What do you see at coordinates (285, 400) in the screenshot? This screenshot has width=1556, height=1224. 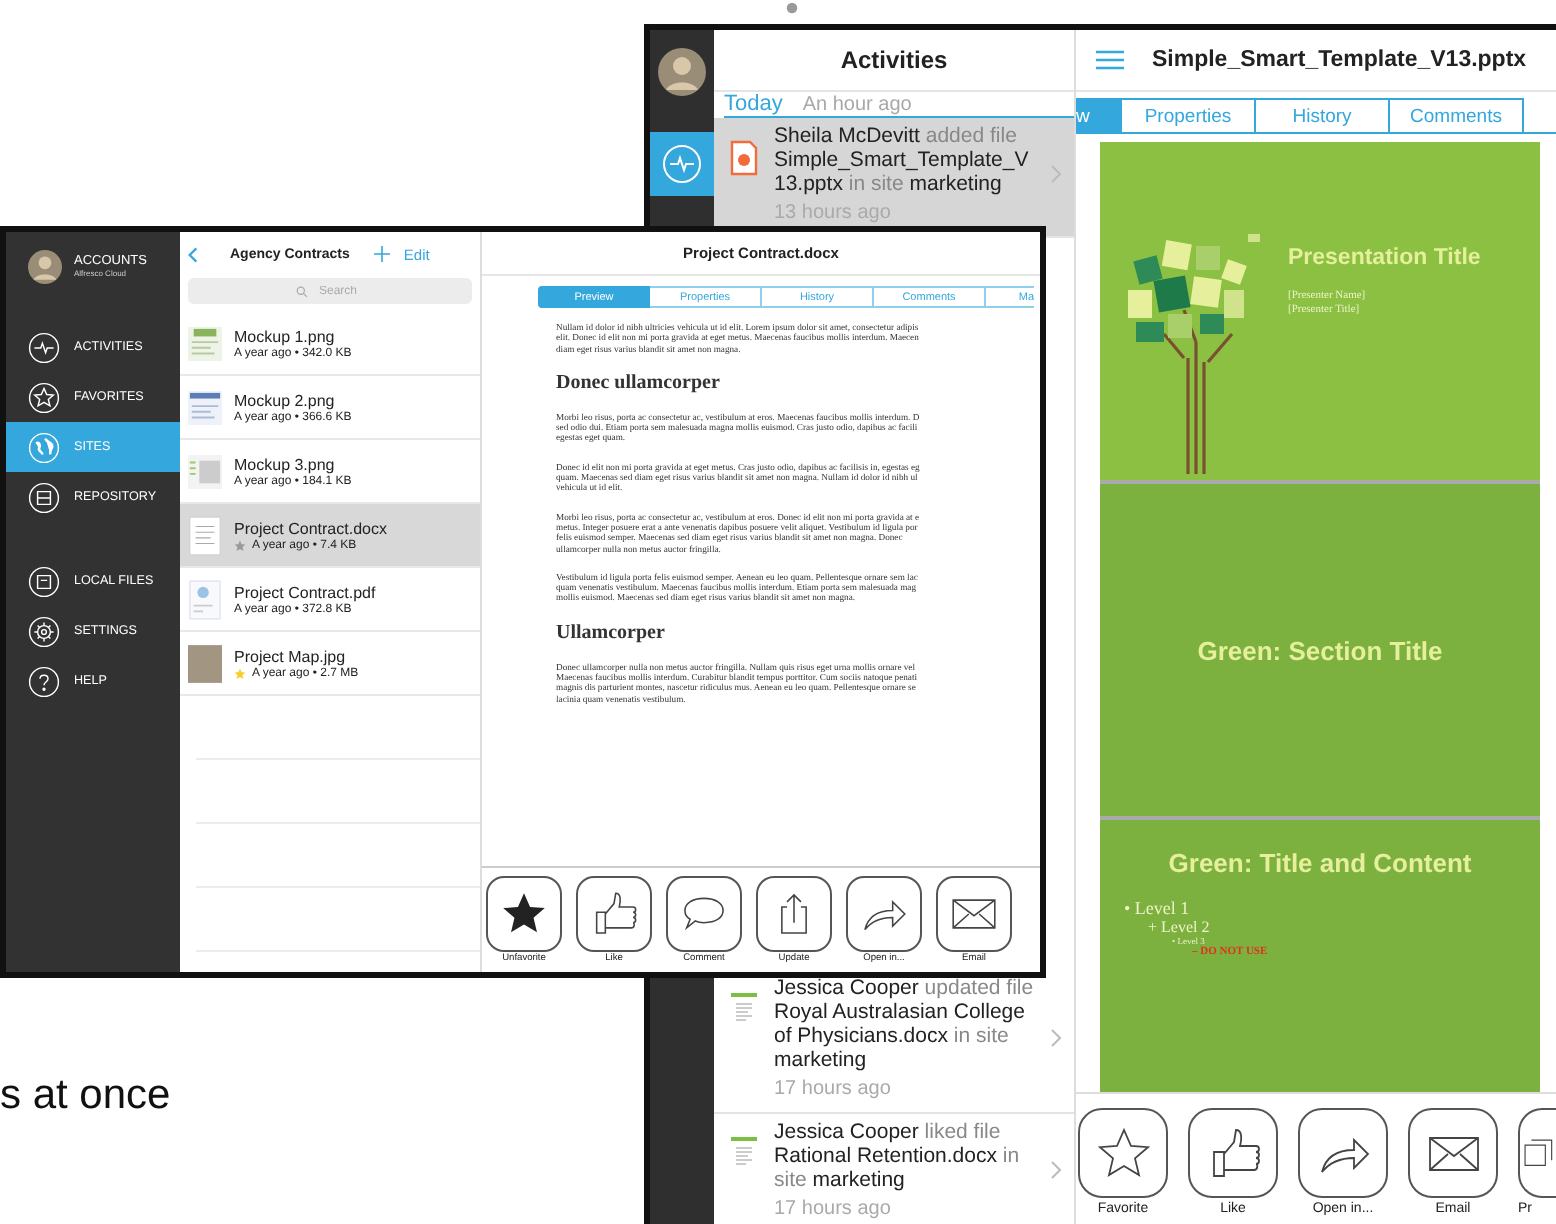 I see `file-name: Mockup 2.png` at bounding box center [285, 400].